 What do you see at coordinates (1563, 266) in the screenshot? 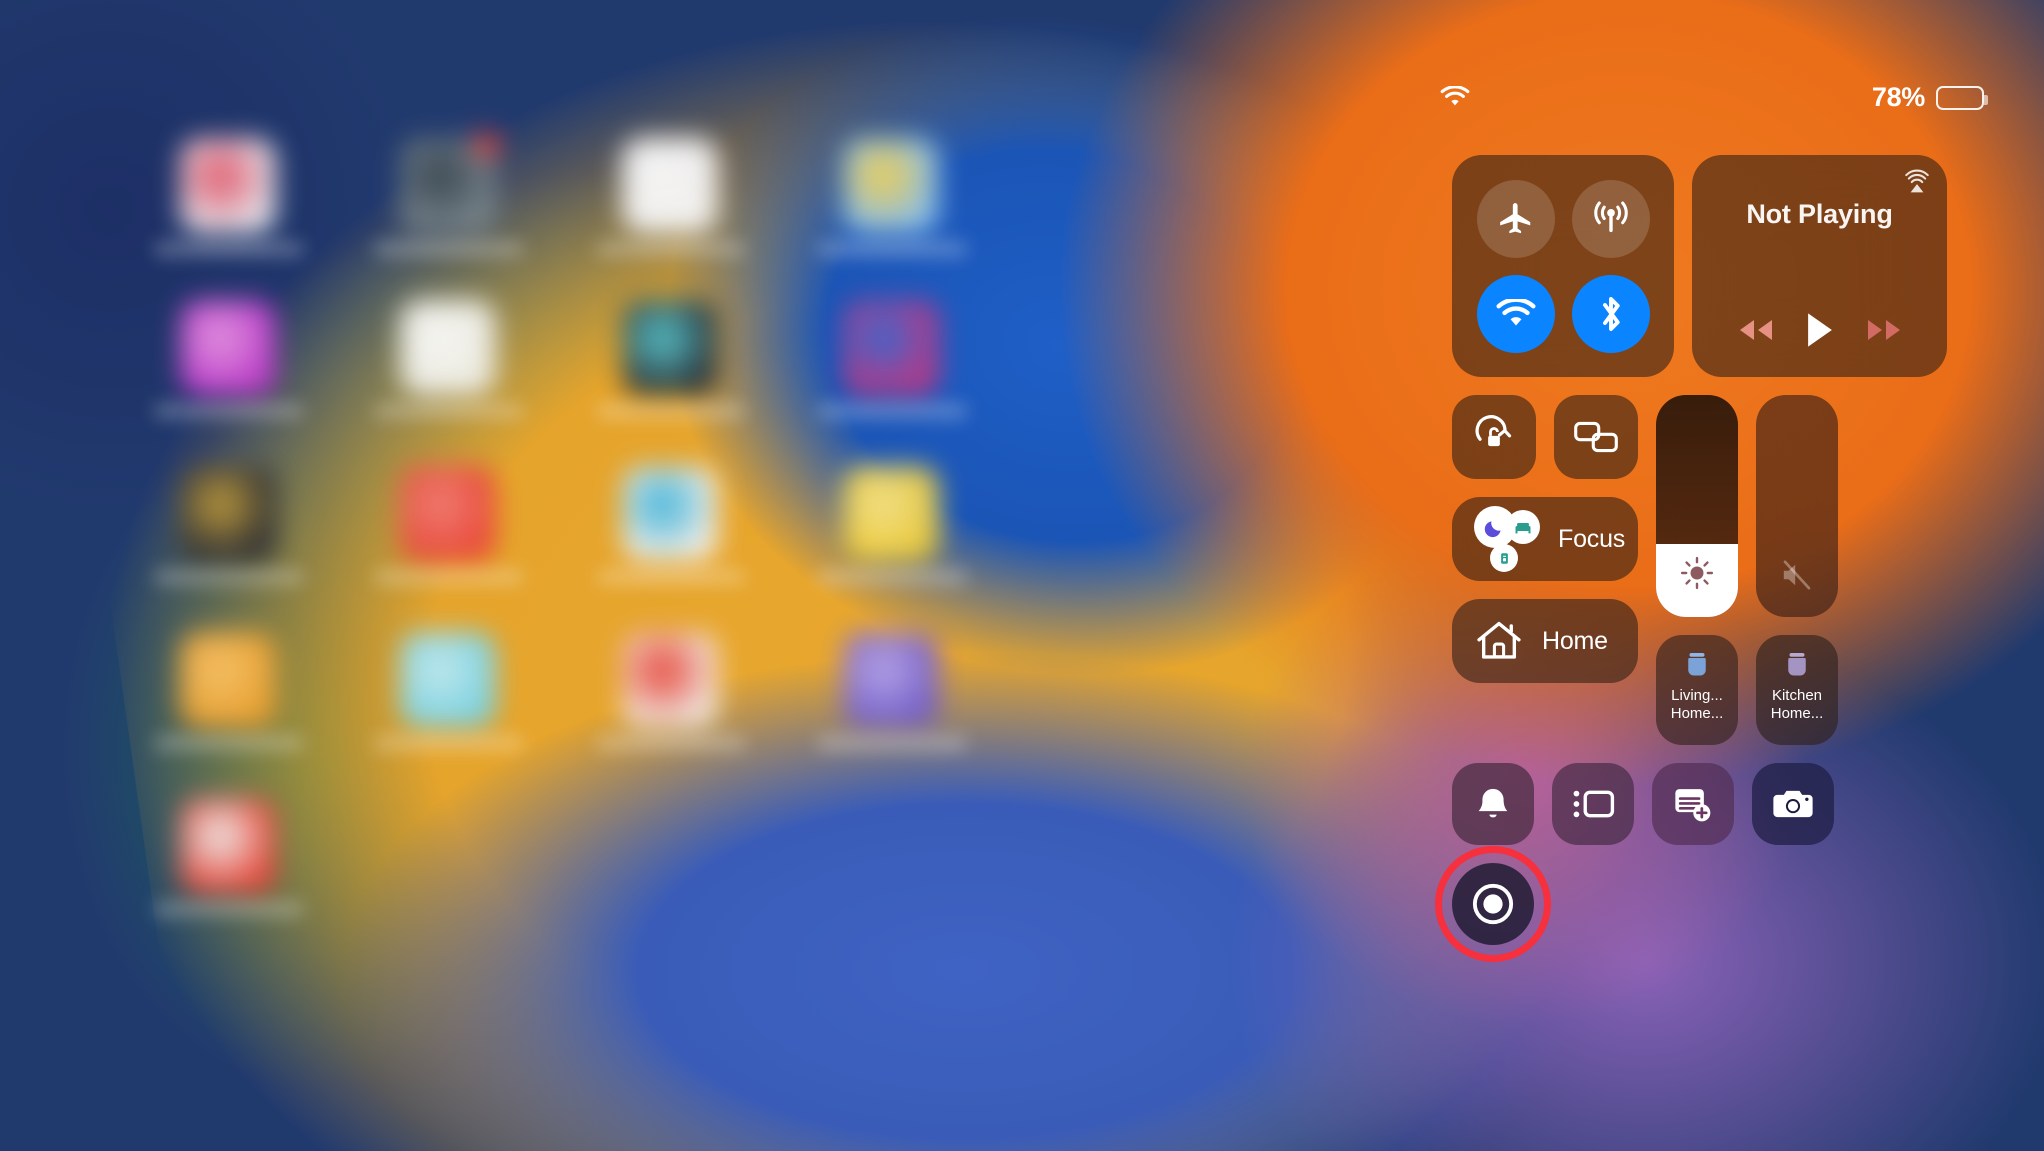
I see `connectivity-module` at bounding box center [1563, 266].